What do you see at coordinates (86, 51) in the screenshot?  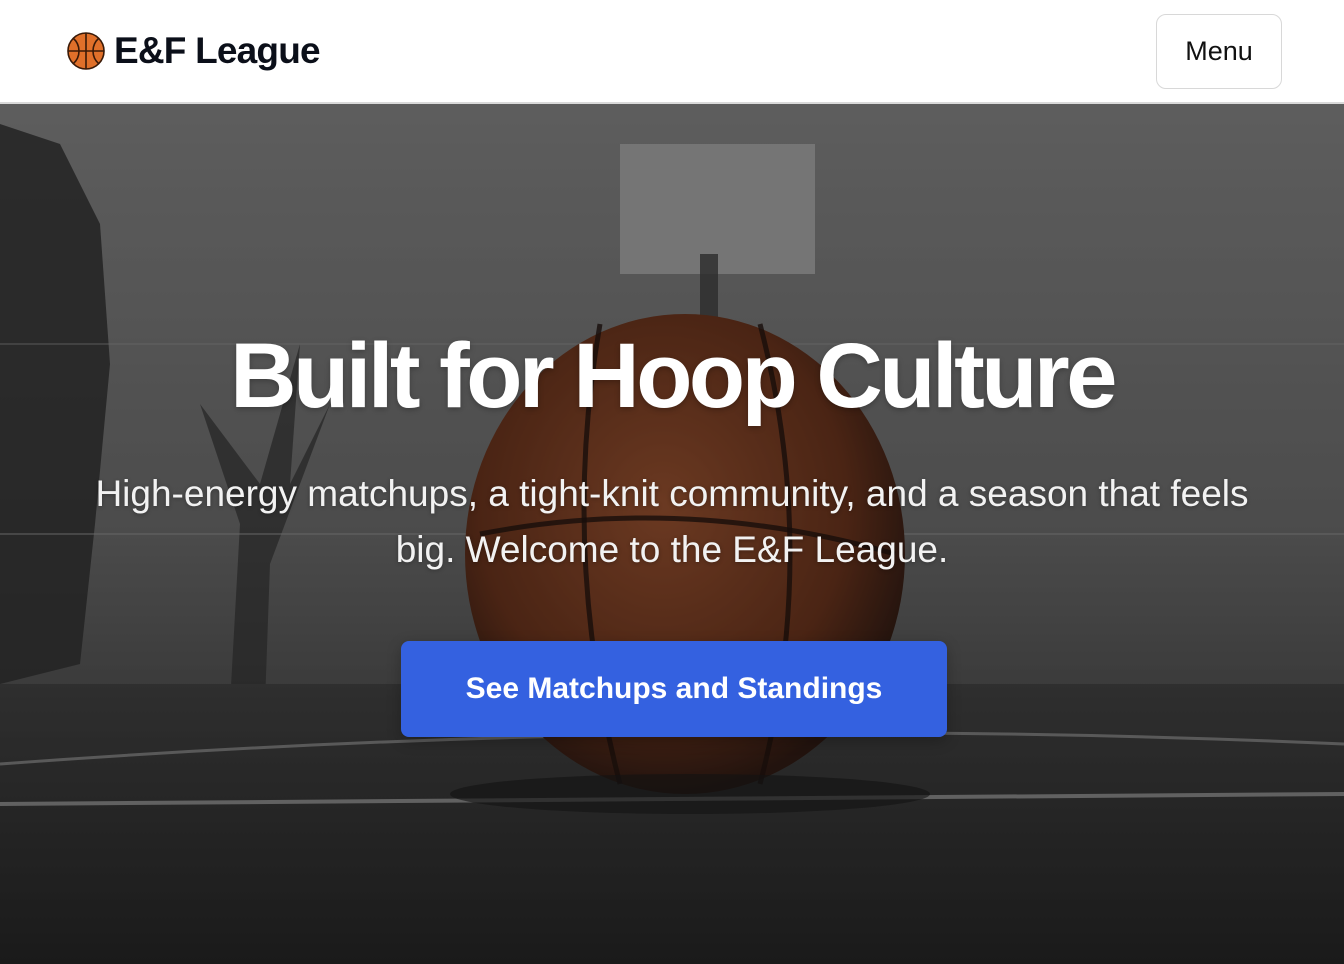 I see `basketball-icon` at bounding box center [86, 51].